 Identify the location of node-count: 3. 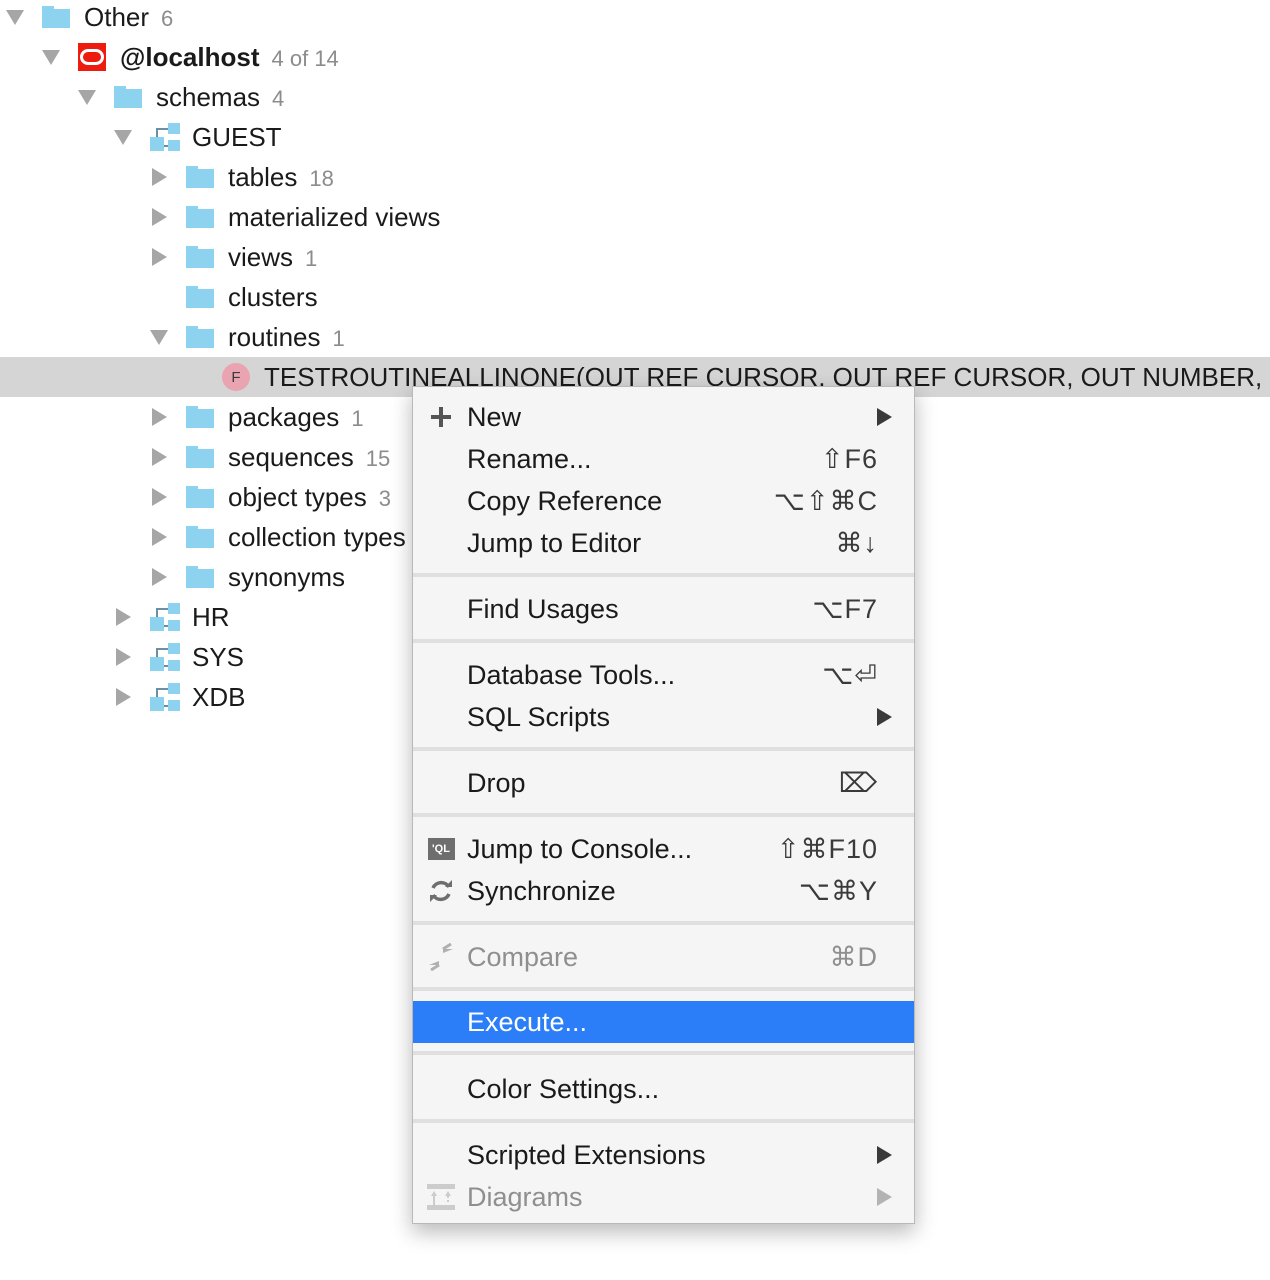
(384, 498).